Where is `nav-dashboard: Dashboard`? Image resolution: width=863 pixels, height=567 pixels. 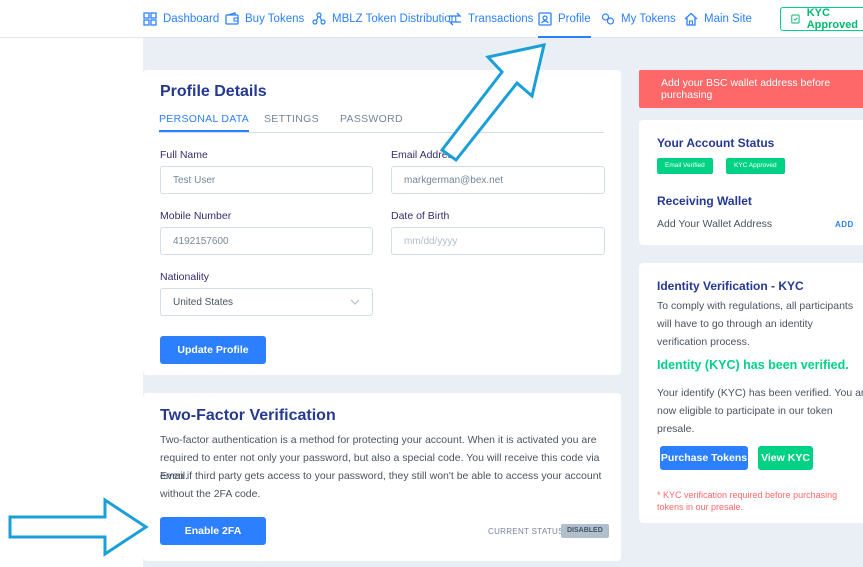 nav-dashboard: Dashboard is located at coordinates (181, 19).